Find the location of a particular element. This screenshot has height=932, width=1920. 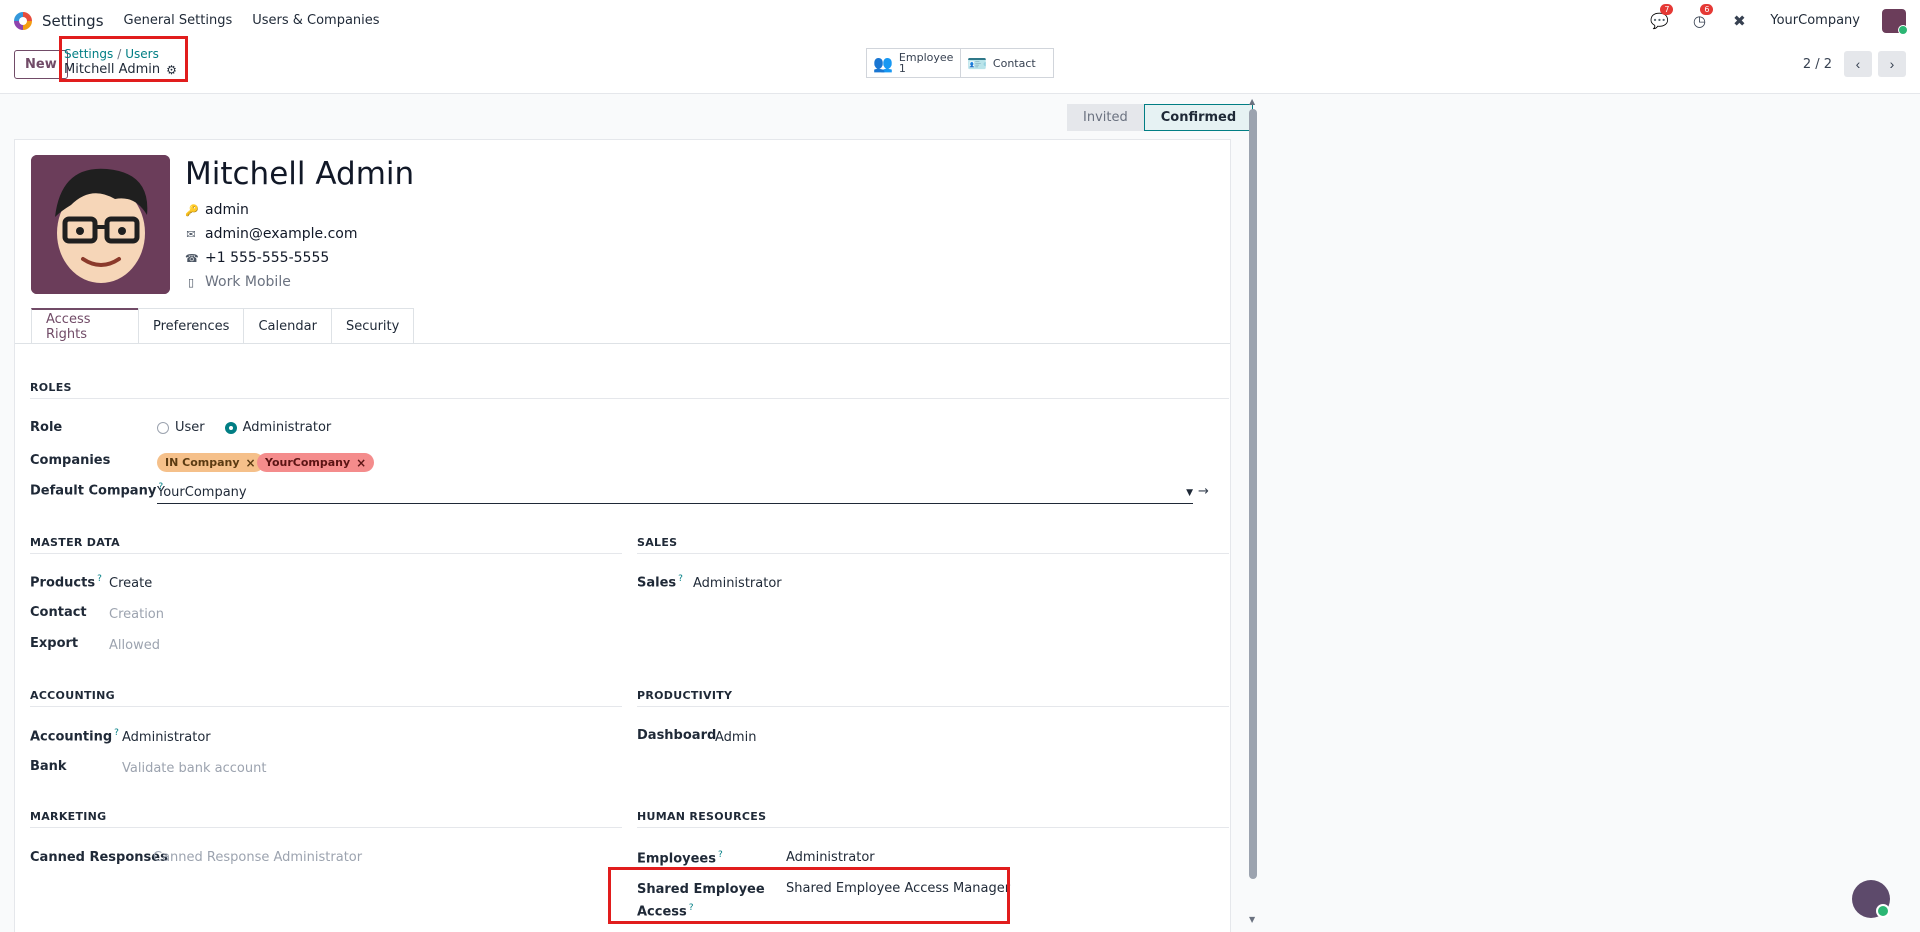

shared-access-highlight-box is located at coordinates (809, 895).